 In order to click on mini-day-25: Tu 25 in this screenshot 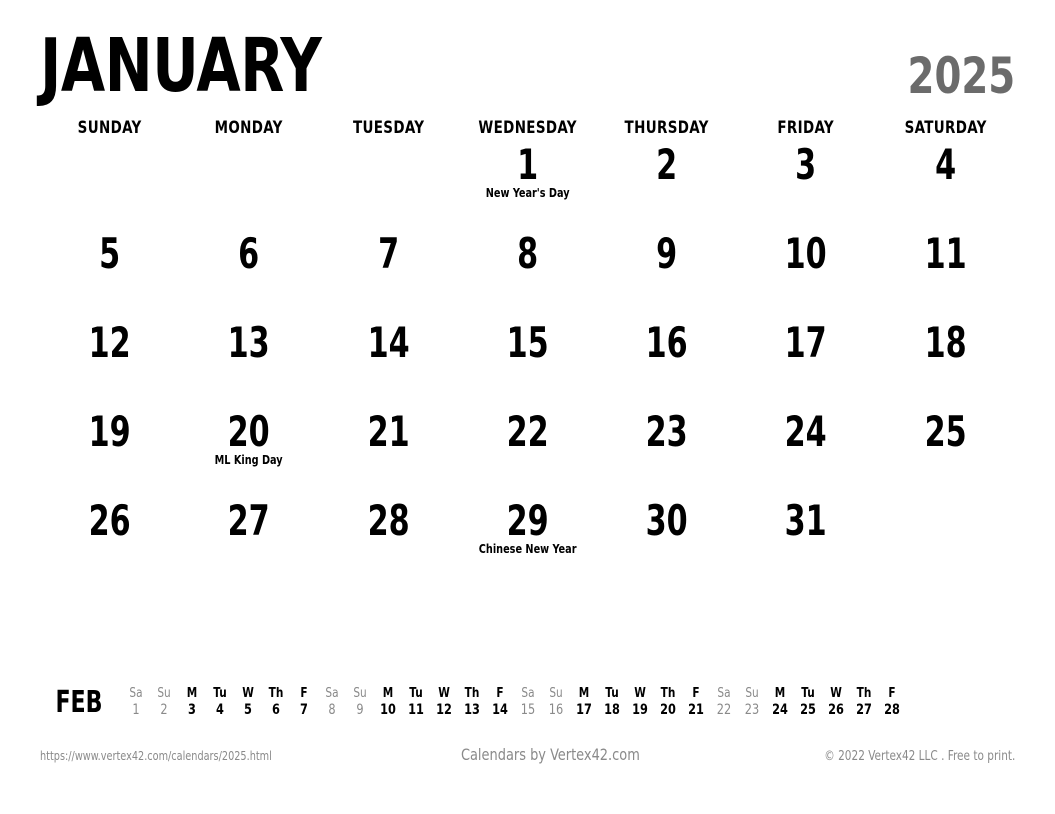, I will do `click(808, 703)`.